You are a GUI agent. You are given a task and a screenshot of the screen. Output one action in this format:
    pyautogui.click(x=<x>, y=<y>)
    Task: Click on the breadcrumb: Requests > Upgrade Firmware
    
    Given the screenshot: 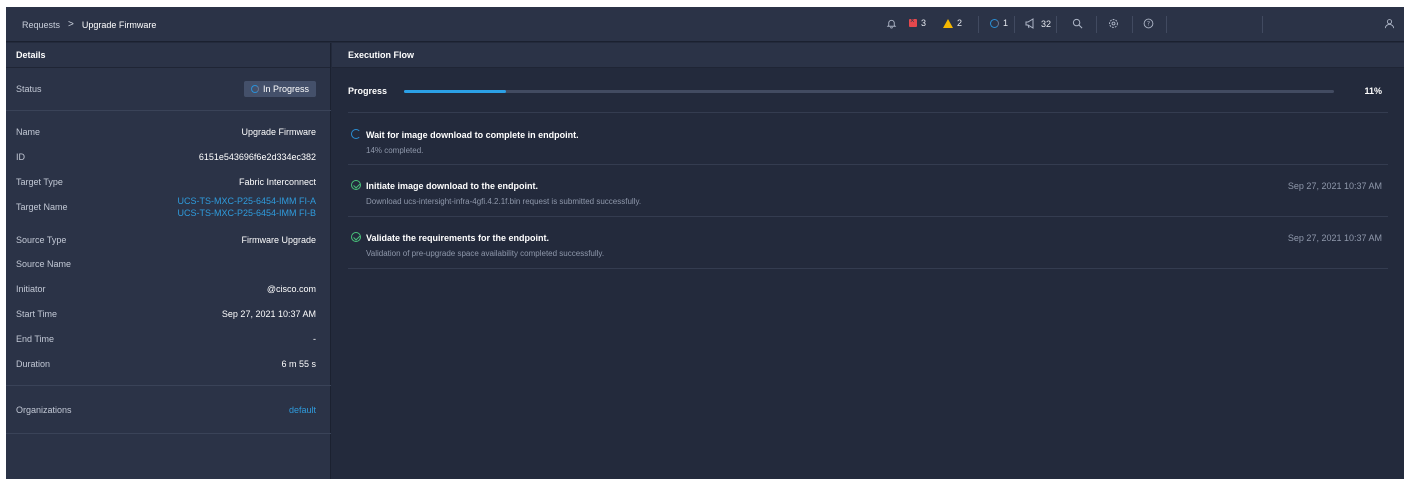 What is the action you would take?
    pyautogui.click(x=89, y=24)
    